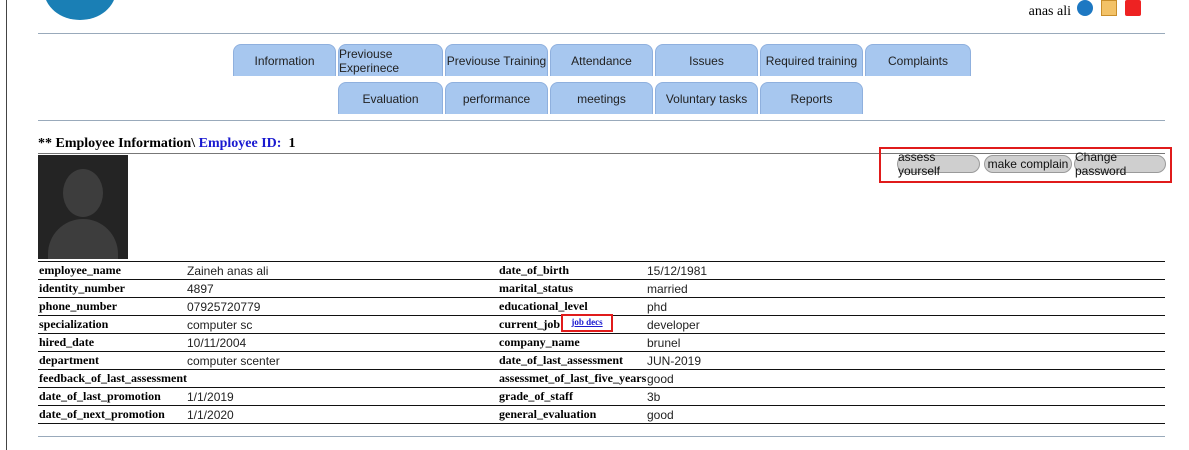 Image resolution: width=1189 pixels, height=450 pixels. Describe the element at coordinates (1120, 164) in the screenshot. I see `change-password-button: Change password` at that location.